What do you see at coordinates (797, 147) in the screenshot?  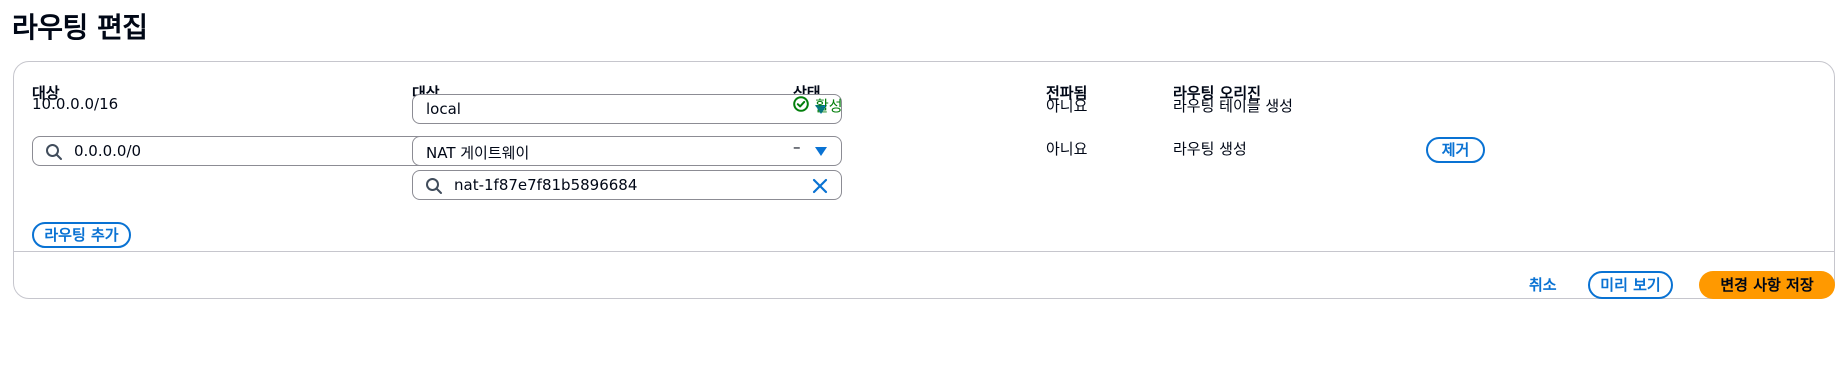 I see `row2-status: –` at bounding box center [797, 147].